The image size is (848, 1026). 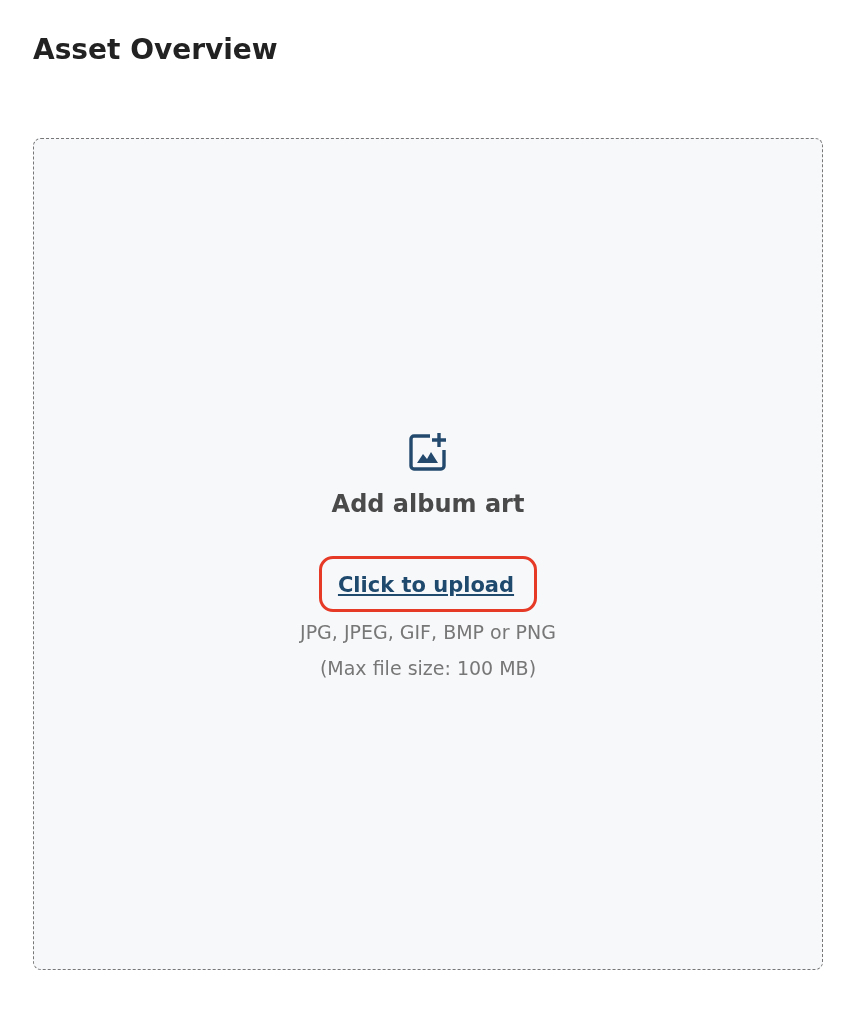 What do you see at coordinates (428, 632) in the screenshot?
I see `file-hint: JPG, JPEG, GIF, BMP or PNG` at bounding box center [428, 632].